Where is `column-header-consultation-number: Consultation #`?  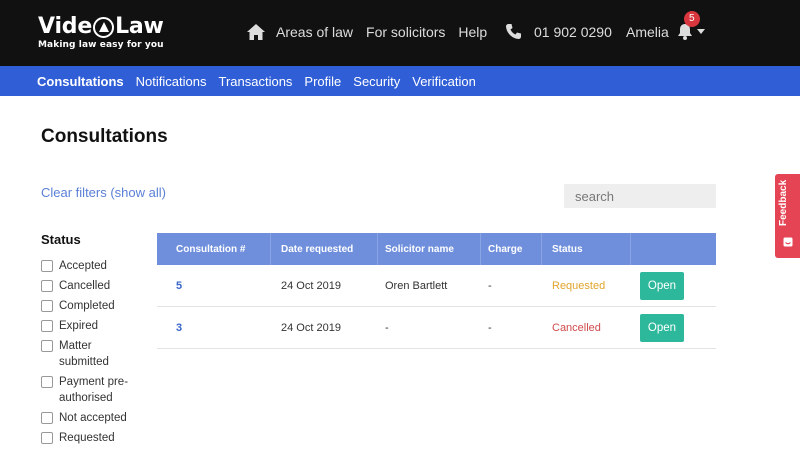 column-header-consultation-number: Consultation # is located at coordinates (214, 249).